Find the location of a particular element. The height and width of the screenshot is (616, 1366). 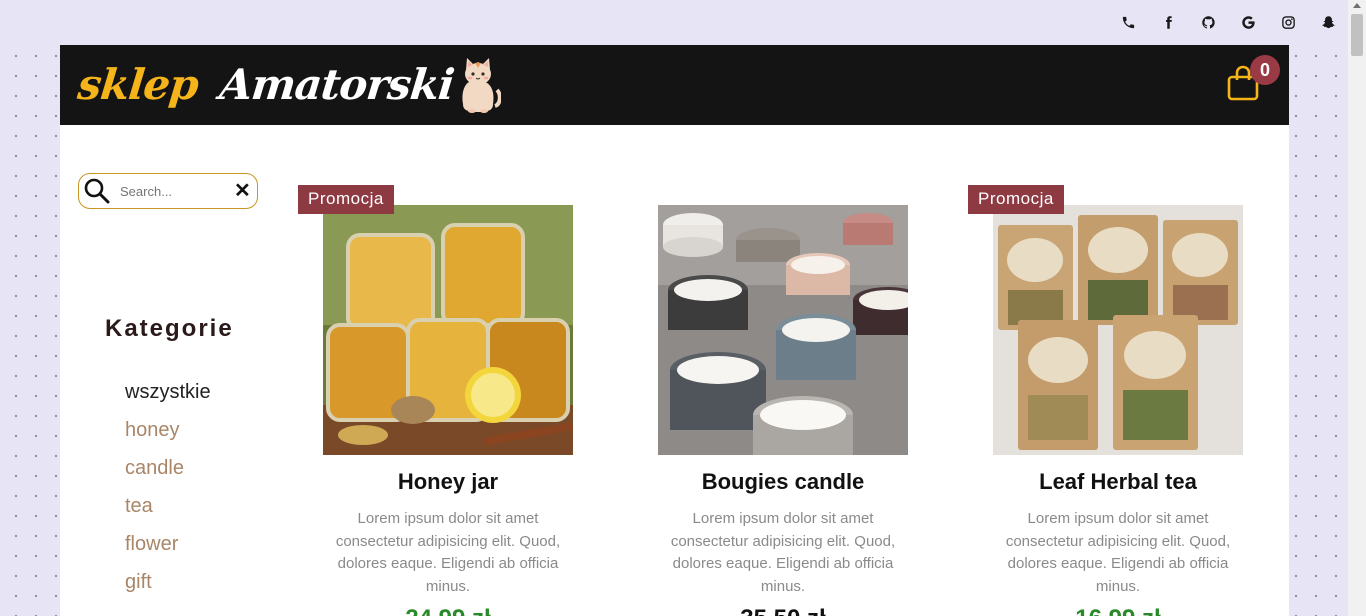

site-logo: sklep Amatorski is located at coordinates (288, 84).